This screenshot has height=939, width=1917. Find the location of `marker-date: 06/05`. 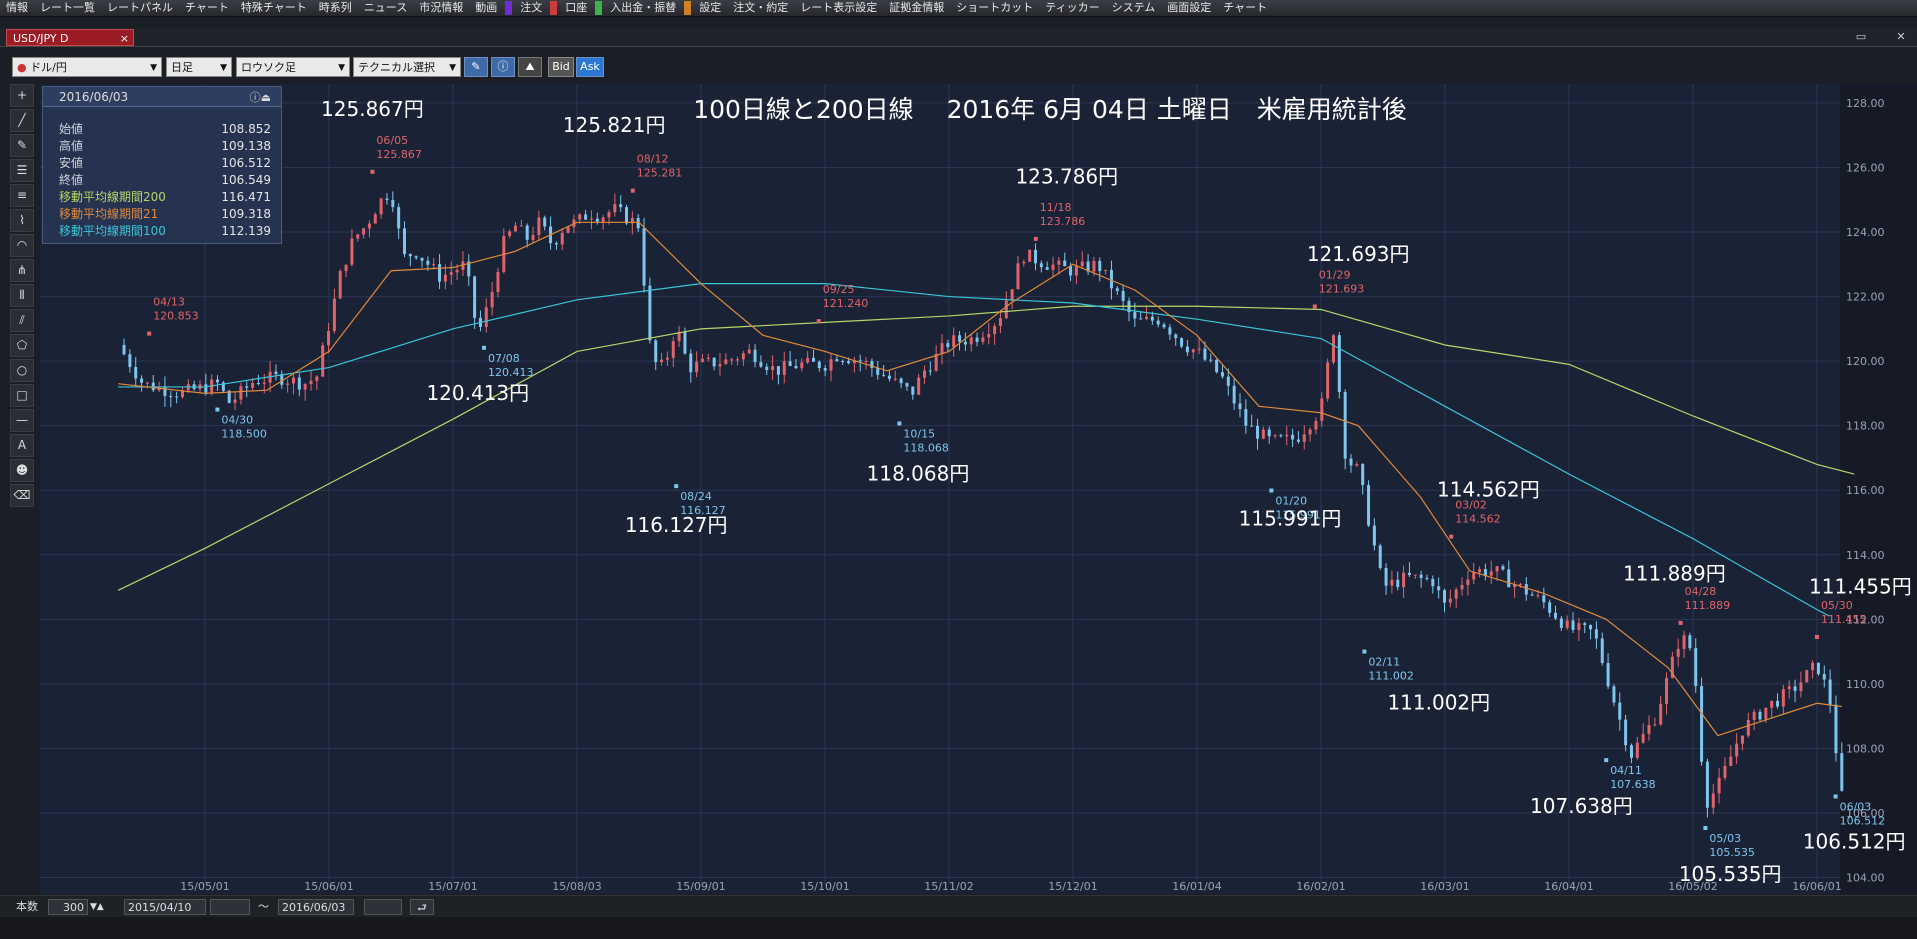

marker-date: 06/05 is located at coordinates (392, 140).